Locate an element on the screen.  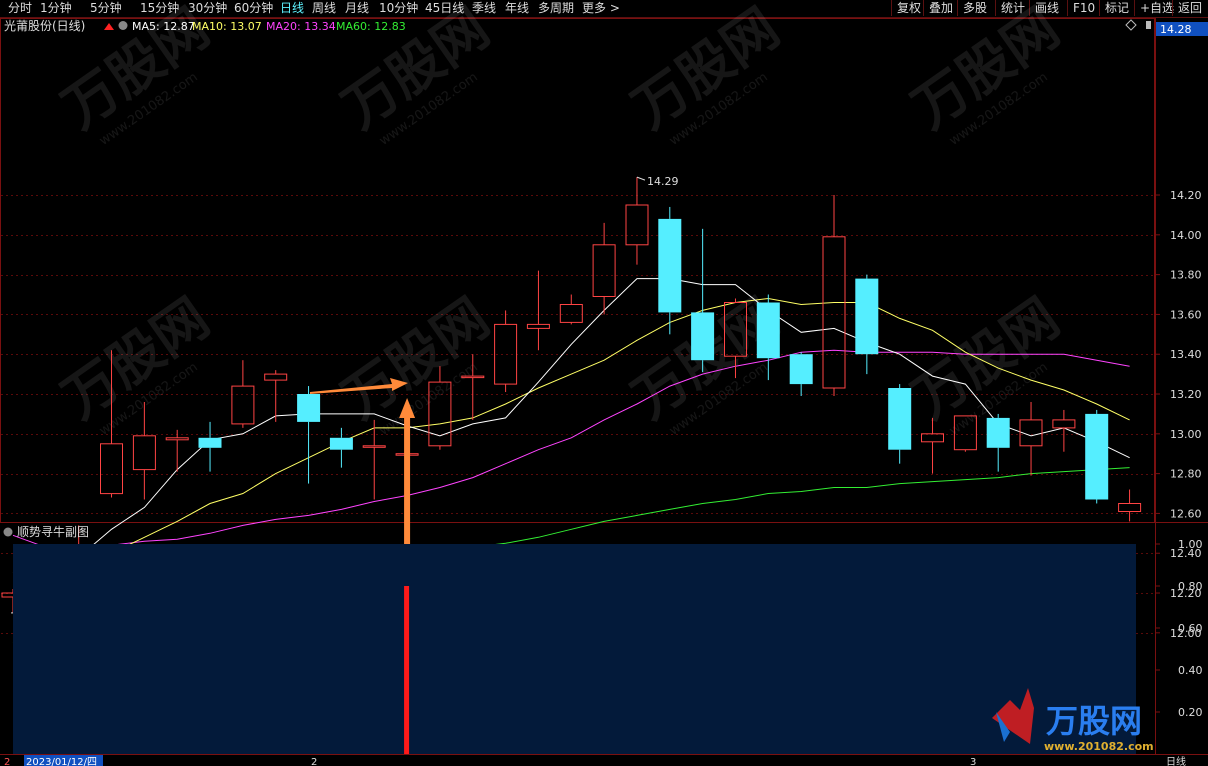
up-arrow-icon is located at coordinates (109, 26).